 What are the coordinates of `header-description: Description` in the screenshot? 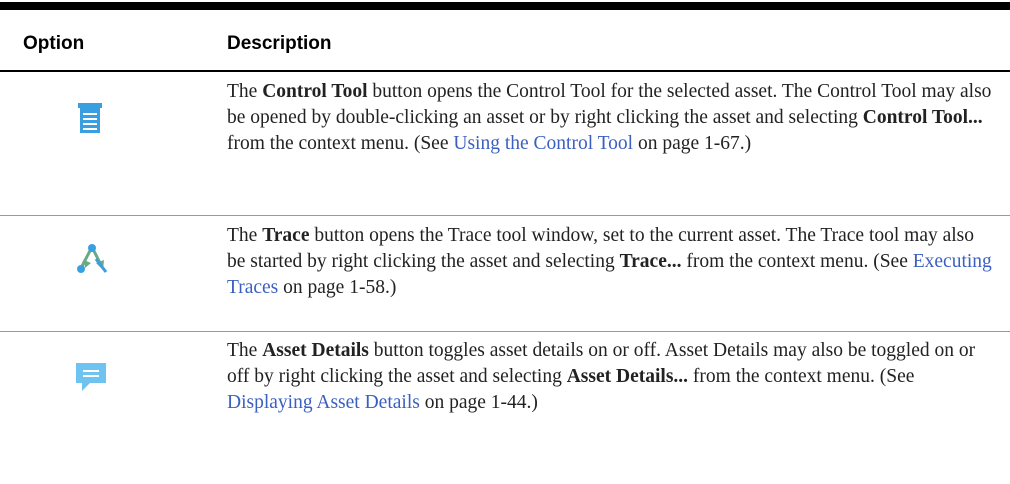 It's located at (279, 43).